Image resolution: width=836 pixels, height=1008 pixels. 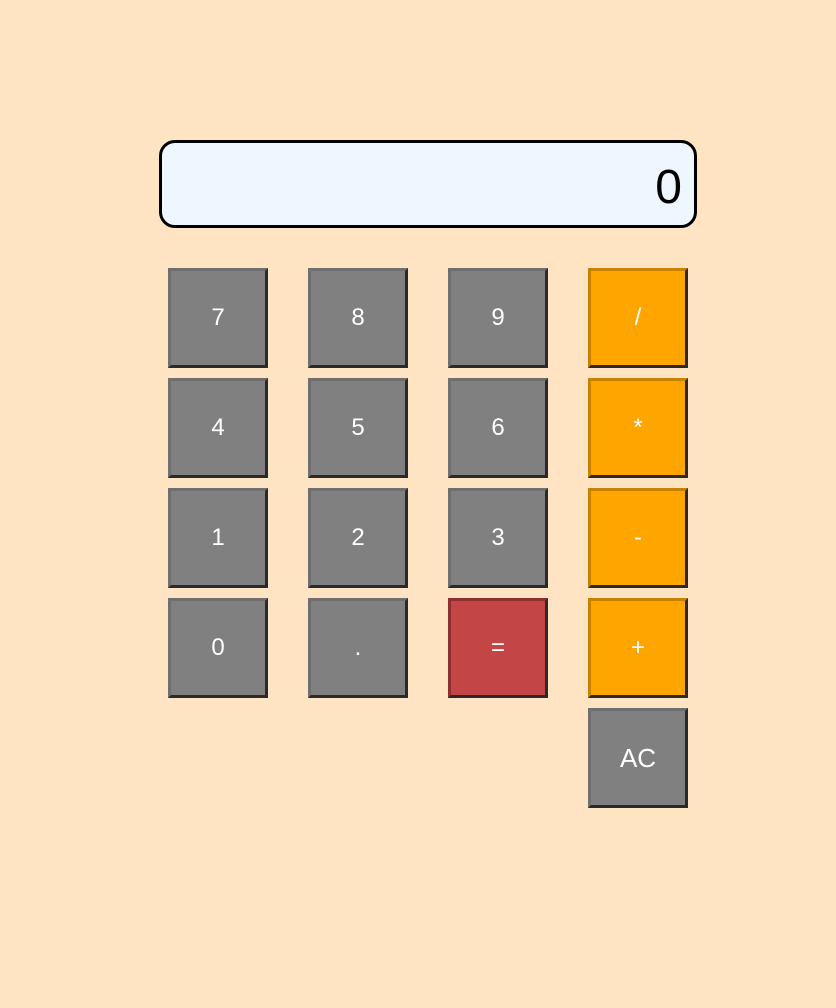 I want to click on display-value: 0, so click(x=668, y=187).